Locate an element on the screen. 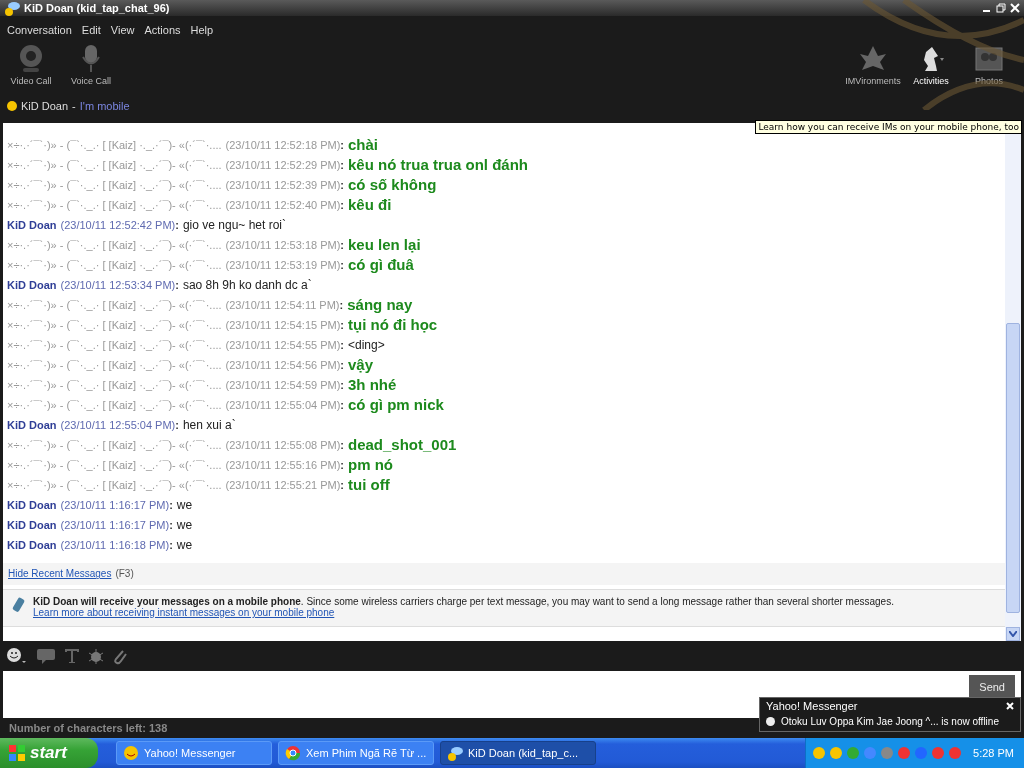 The height and width of the screenshot is (768, 1024). contact-name: KiD Doan is located at coordinates (45, 106).